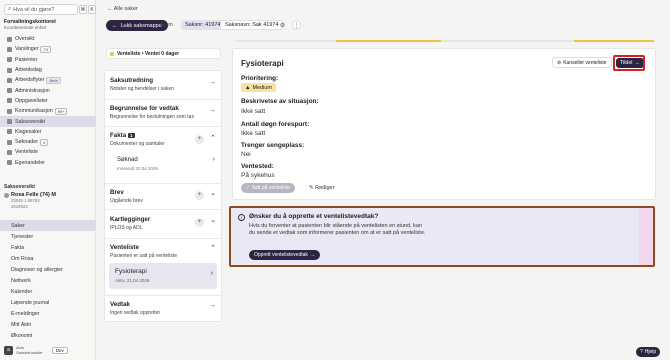  Describe the element at coordinates (282, 25) in the screenshot. I see `settings-icon: ⚙` at that location.